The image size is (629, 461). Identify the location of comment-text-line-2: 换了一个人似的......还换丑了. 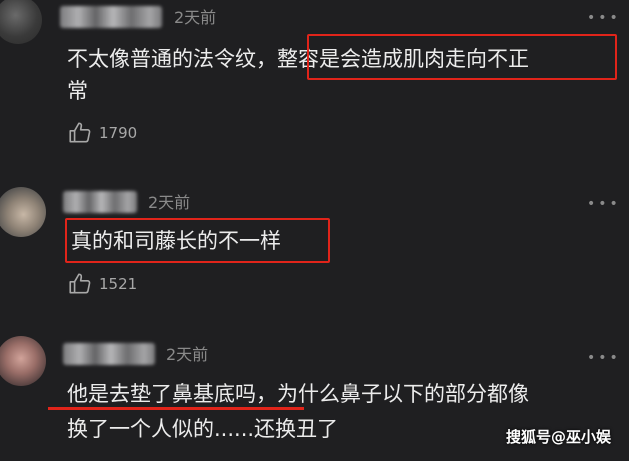
(202, 429).